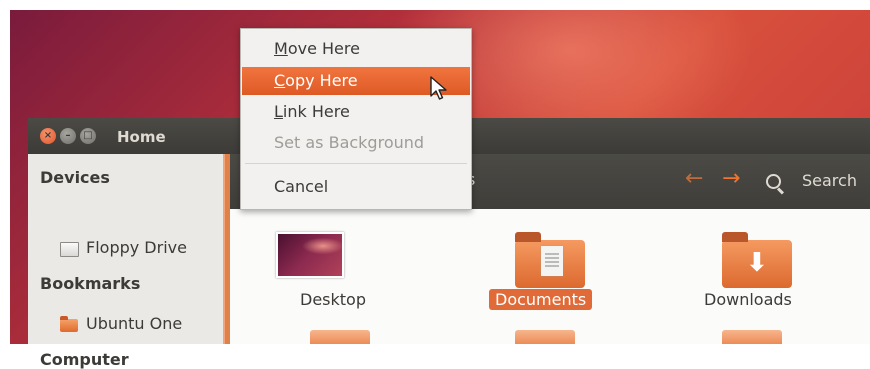  I want to click on download-arrow-icon: ⬇, so click(757, 263).